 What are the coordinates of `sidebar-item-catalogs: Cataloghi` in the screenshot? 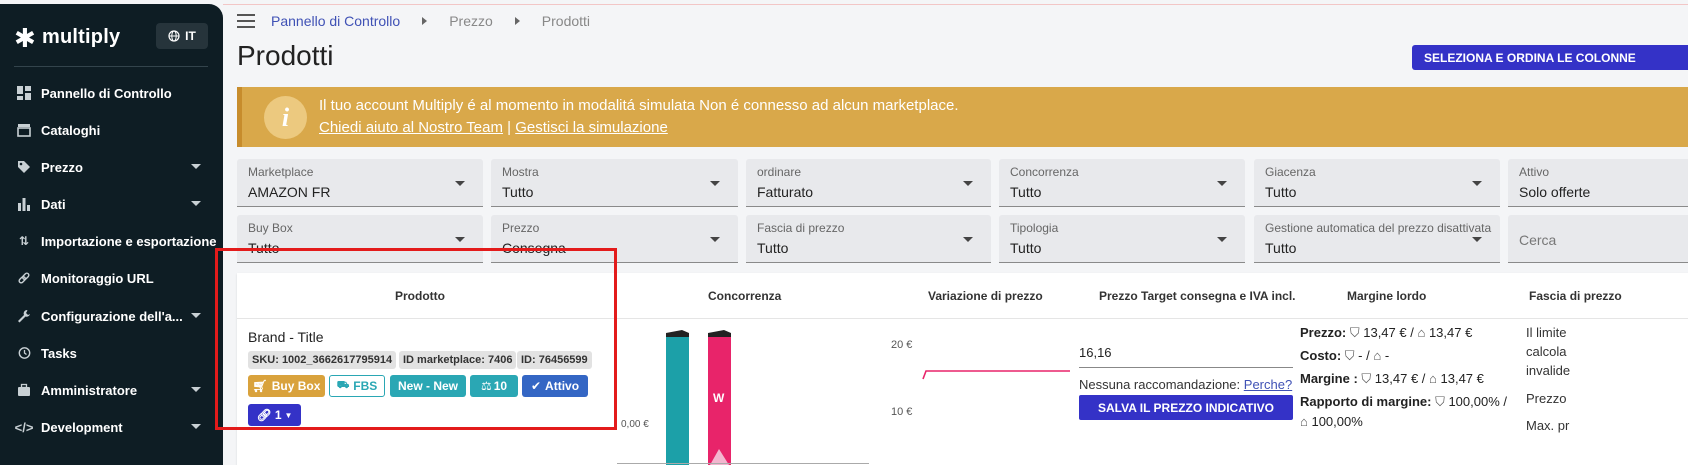 It's located at (111, 130).